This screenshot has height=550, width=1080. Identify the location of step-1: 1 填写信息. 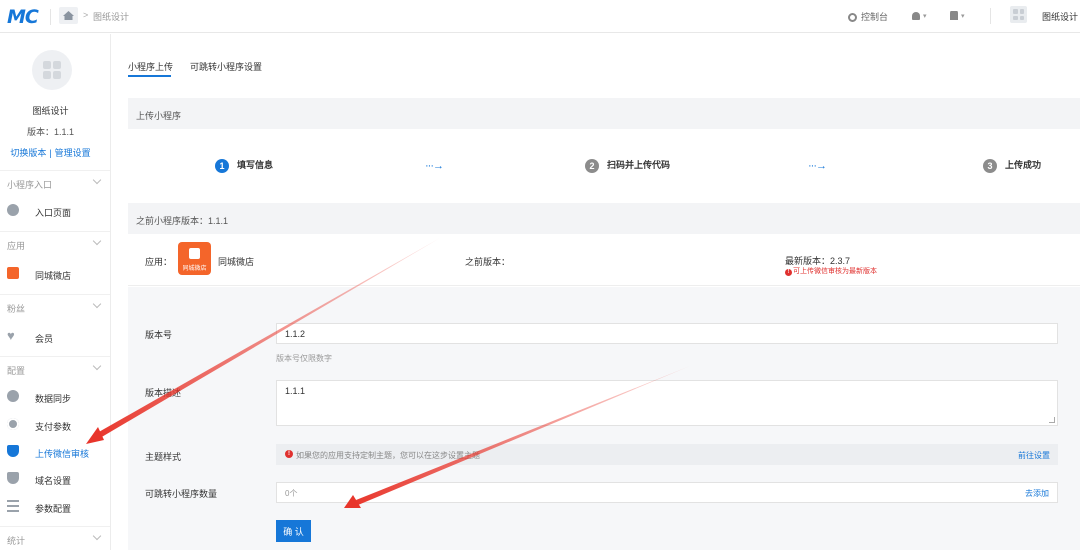
(244, 165).